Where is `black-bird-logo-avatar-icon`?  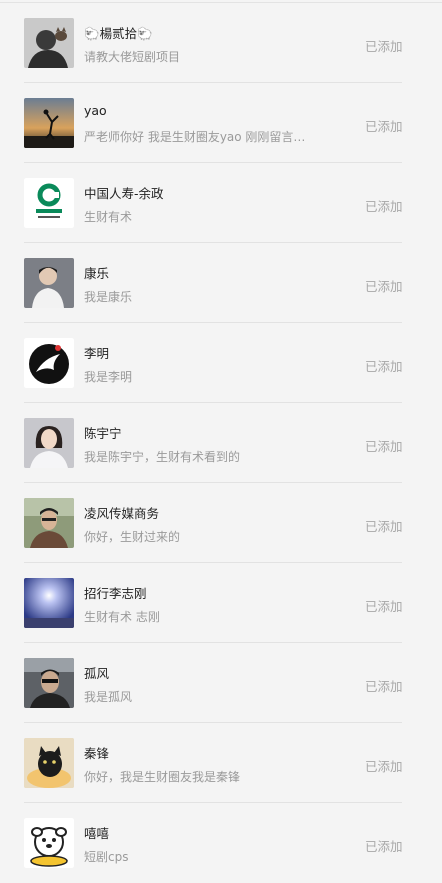 black-bird-logo-avatar-icon is located at coordinates (49, 363).